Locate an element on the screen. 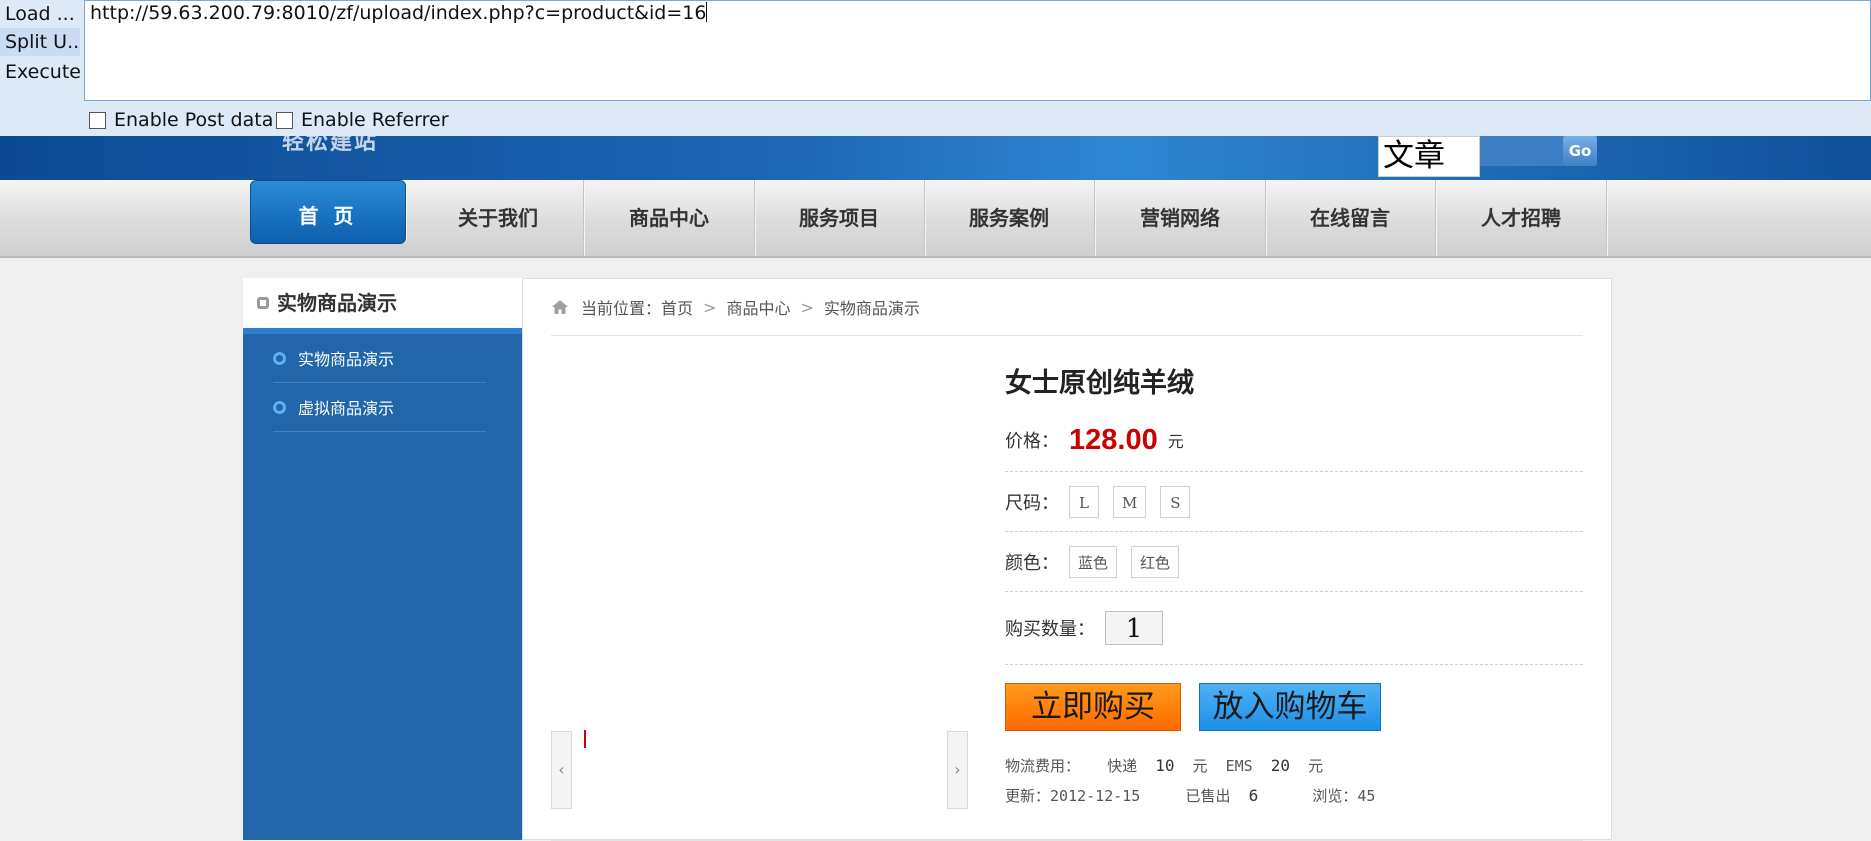 This screenshot has width=1871, height=841. color-label: 颜色： is located at coordinates (1032, 563).